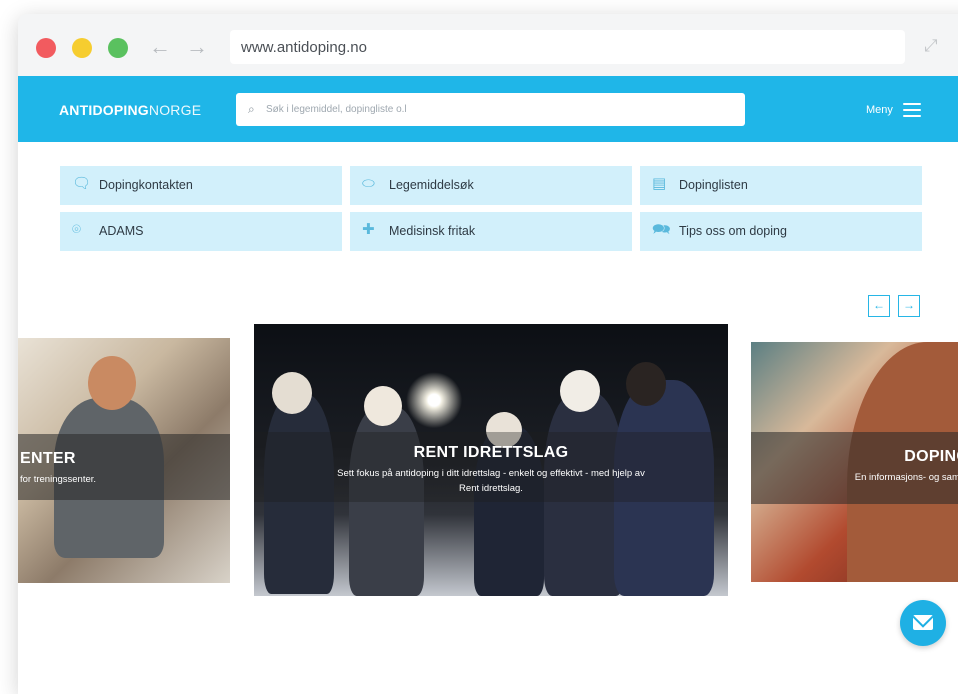  Describe the element at coordinates (112, 383) in the screenshot. I see `athlete-head` at that location.